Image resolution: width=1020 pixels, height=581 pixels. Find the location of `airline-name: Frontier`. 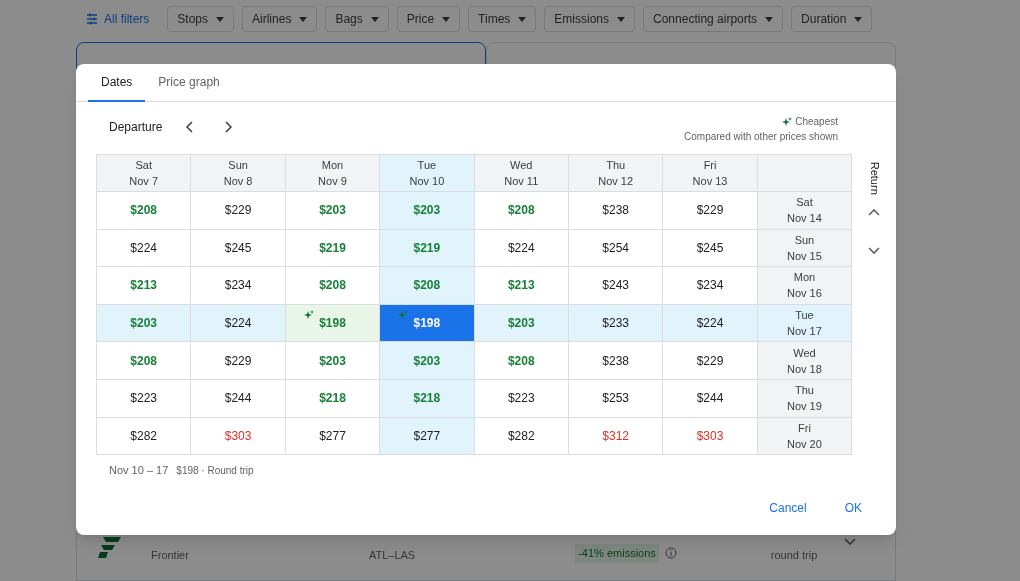

airline-name: Frontier is located at coordinates (170, 555).